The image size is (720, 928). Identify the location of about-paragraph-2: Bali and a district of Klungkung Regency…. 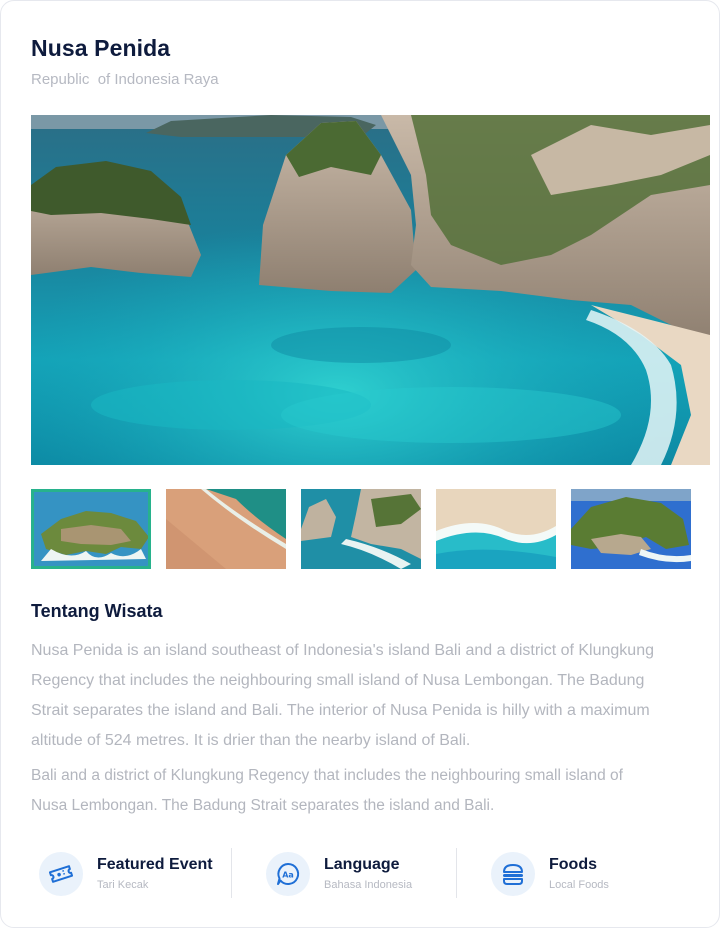
(327, 790).